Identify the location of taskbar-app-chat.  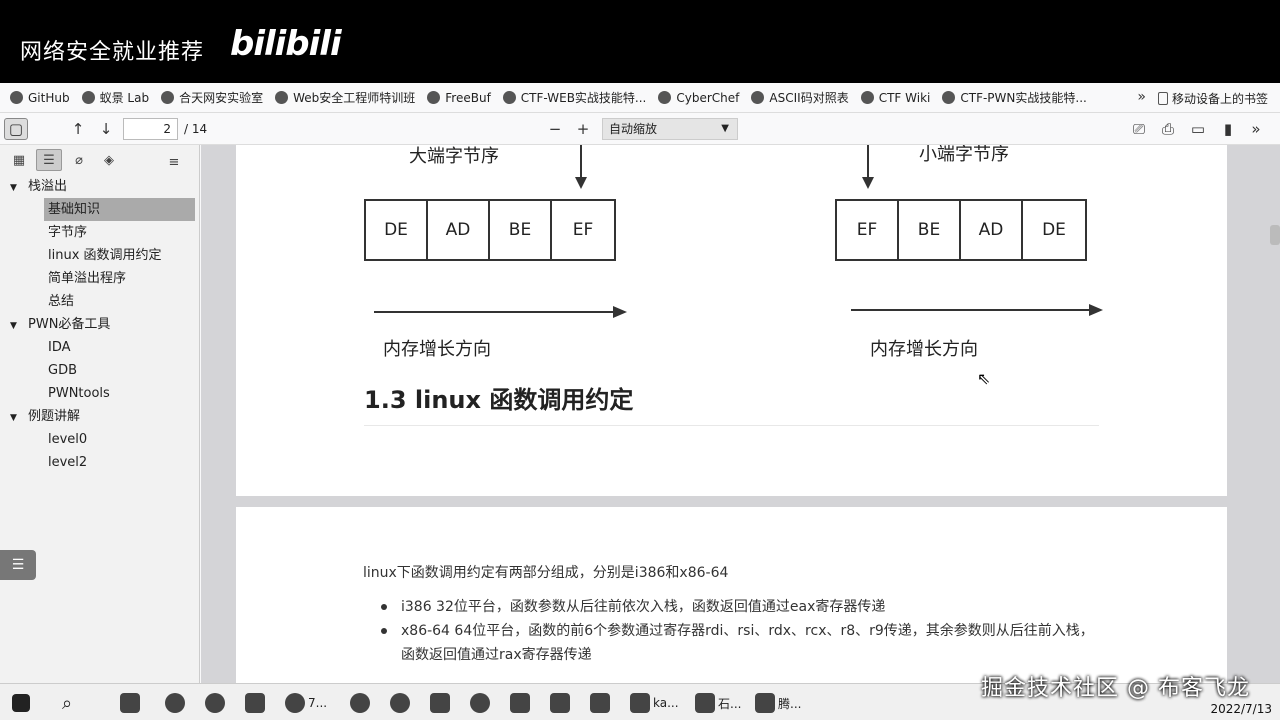
(176, 703).